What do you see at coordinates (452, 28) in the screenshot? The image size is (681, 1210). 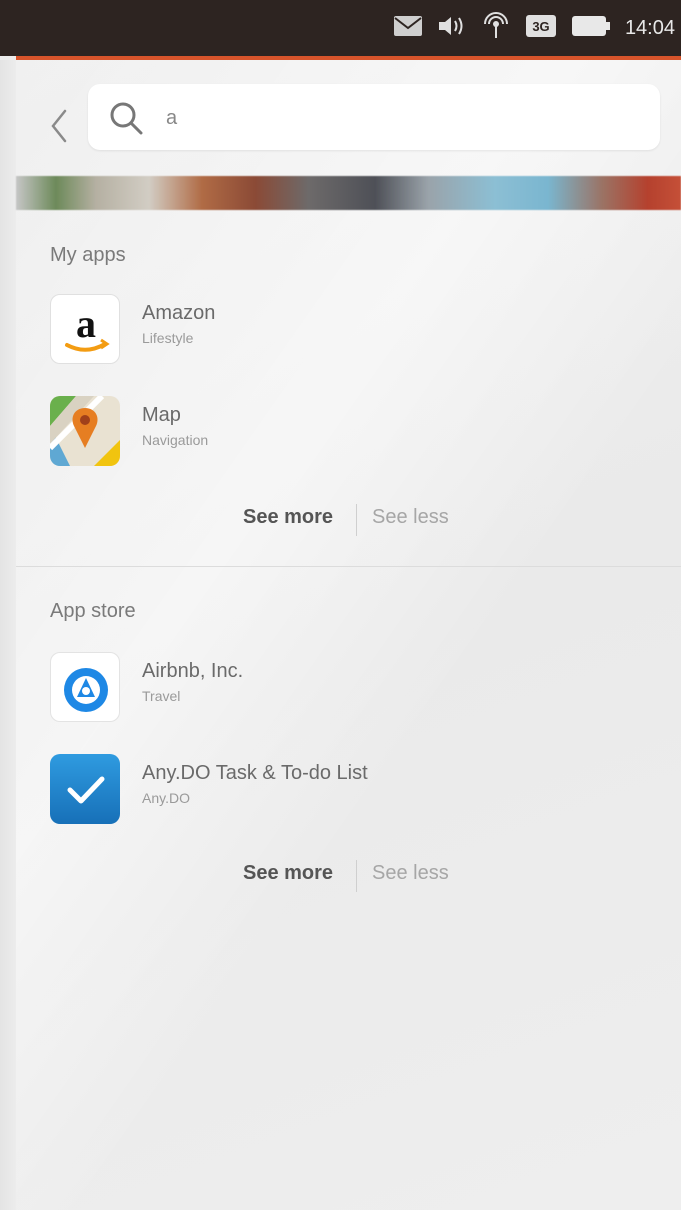 I see `volume-icon` at bounding box center [452, 28].